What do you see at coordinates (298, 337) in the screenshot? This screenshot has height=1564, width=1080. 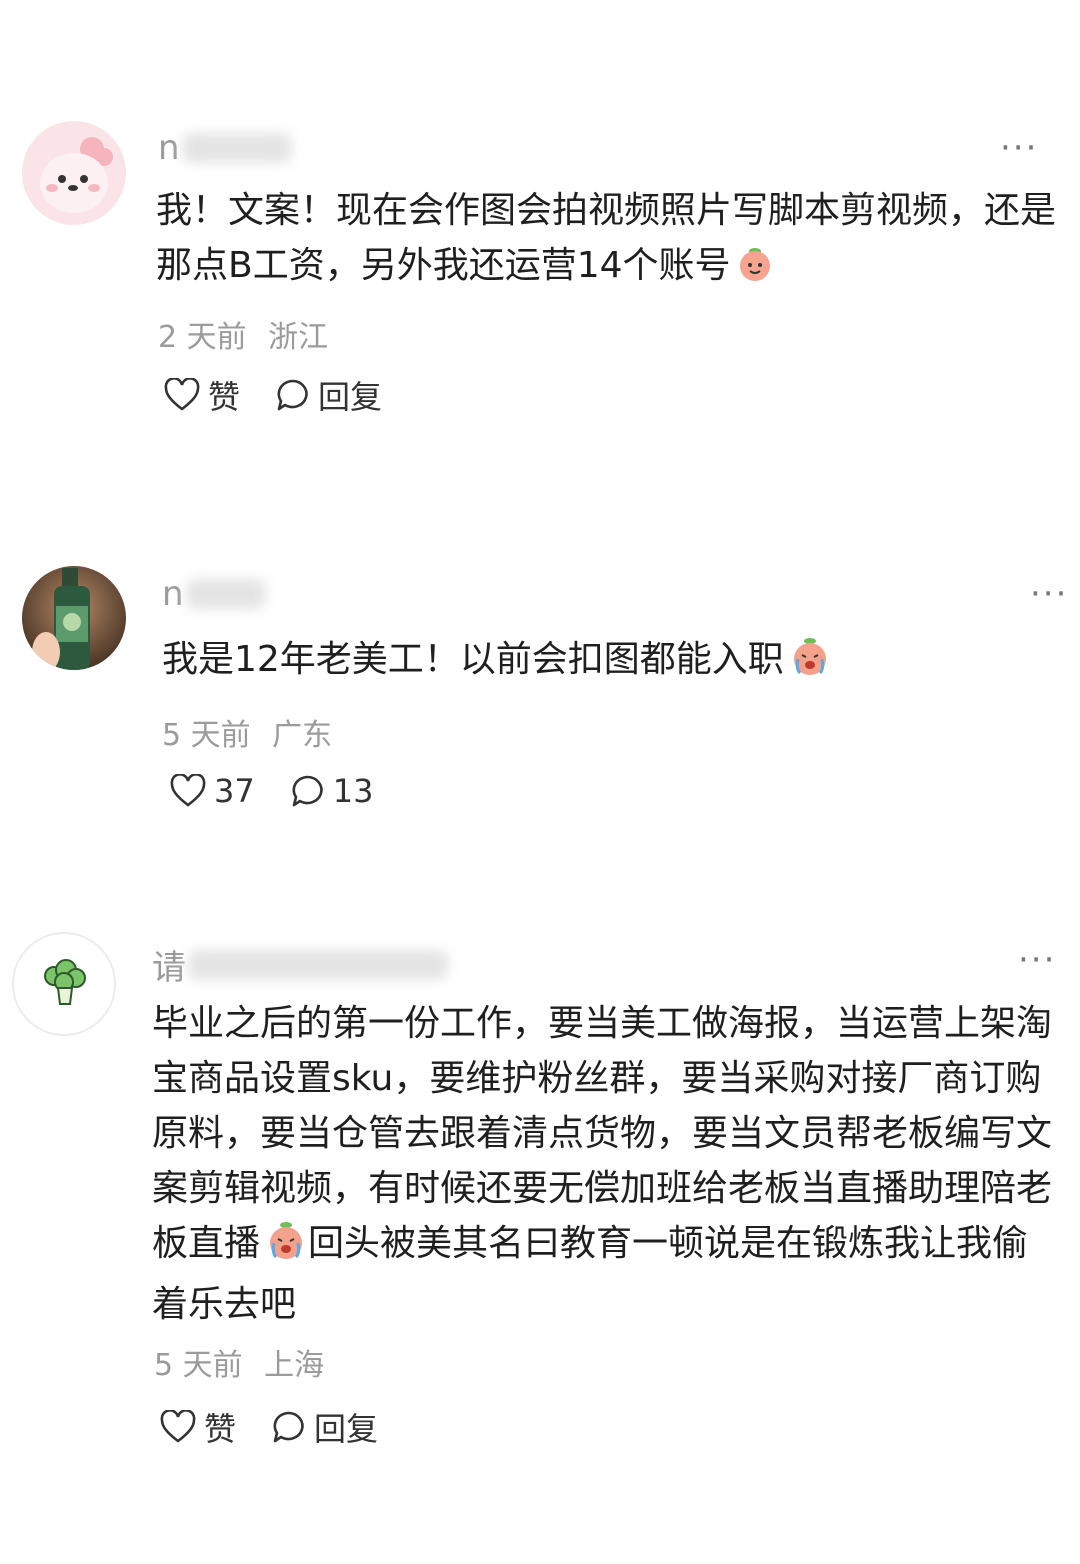 I see `location: 浙江` at bounding box center [298, 337].